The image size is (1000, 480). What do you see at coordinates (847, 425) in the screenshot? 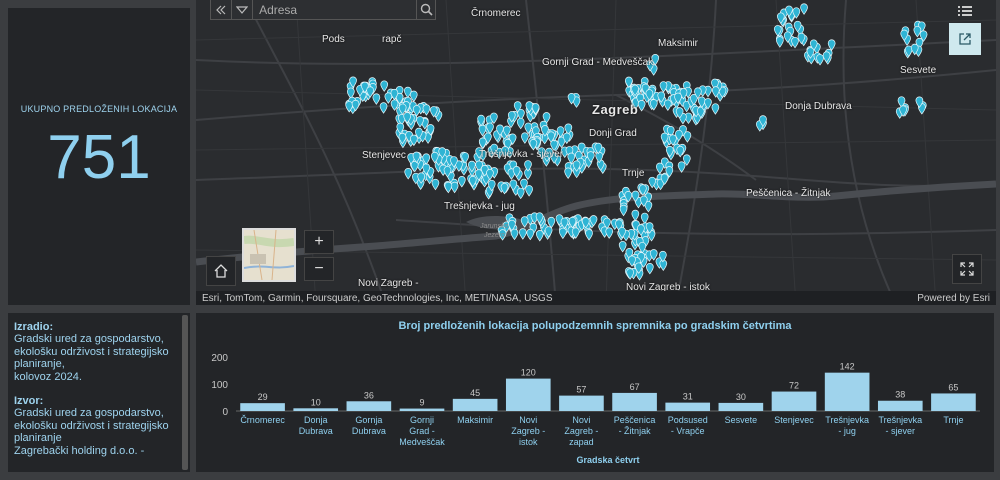
I see `x-tick-label: Trešnjevka - jug` at bounding box center [847, 425].